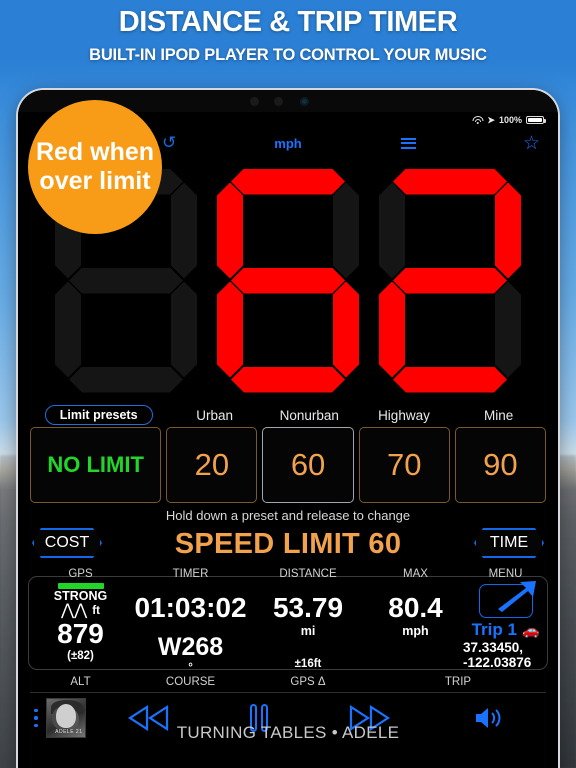 Image resolution: width=576 pixels, height=768 pixels. I want to click on preset-nonurban: 60, so click(308, 465).